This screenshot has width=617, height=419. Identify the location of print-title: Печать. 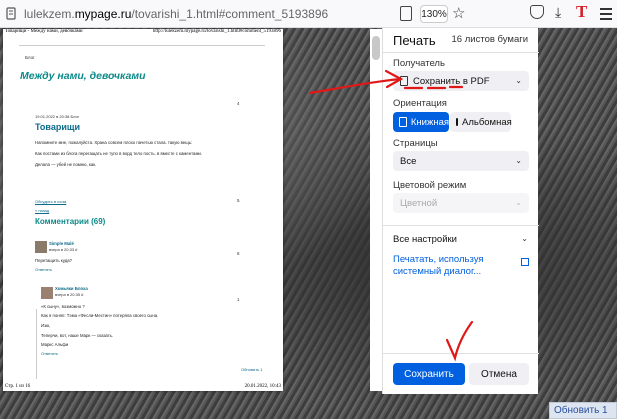
(414, 40).